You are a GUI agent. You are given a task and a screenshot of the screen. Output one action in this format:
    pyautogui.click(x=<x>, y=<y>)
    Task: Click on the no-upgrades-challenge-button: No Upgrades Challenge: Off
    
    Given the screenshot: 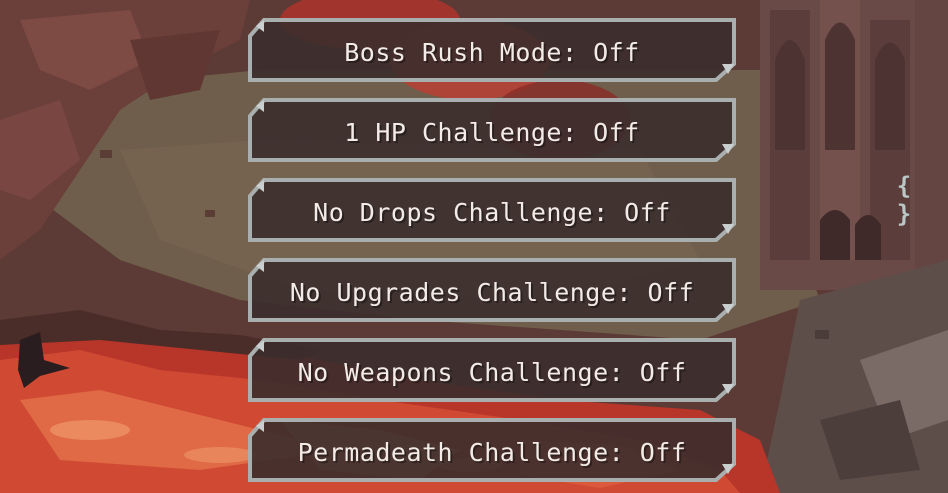 What is the action you would take?
    pyautogui.click(x=492, y=290)
    